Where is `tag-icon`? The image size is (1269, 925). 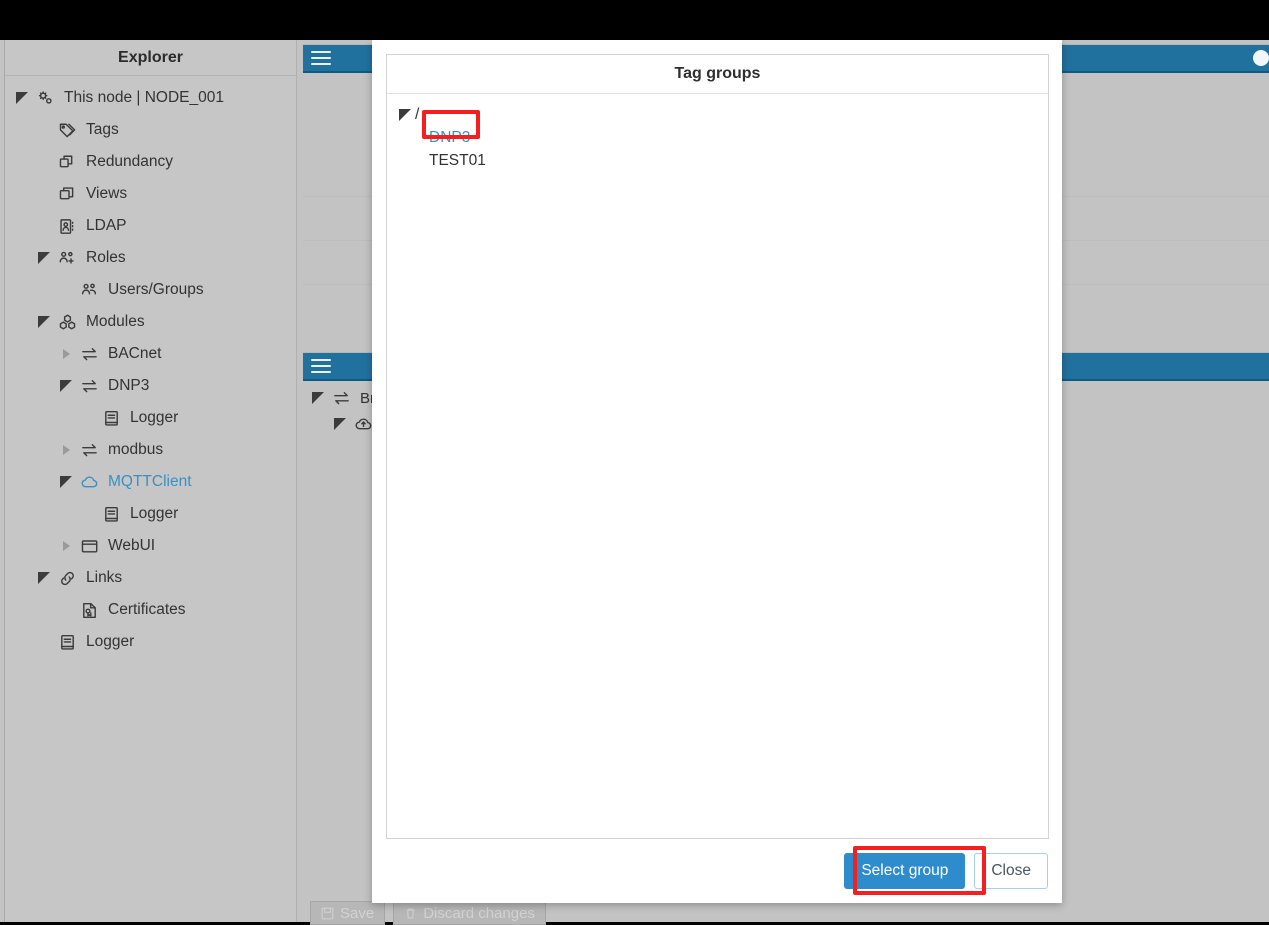
tag-icon is located at coordinates (67, 130).